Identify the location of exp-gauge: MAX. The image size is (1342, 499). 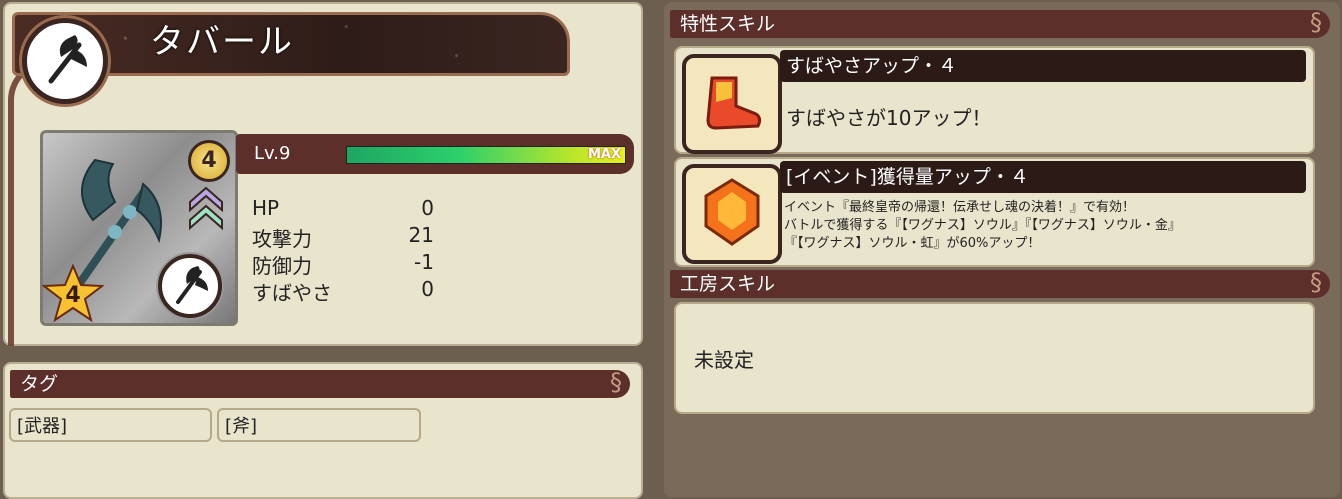
(486, 155).